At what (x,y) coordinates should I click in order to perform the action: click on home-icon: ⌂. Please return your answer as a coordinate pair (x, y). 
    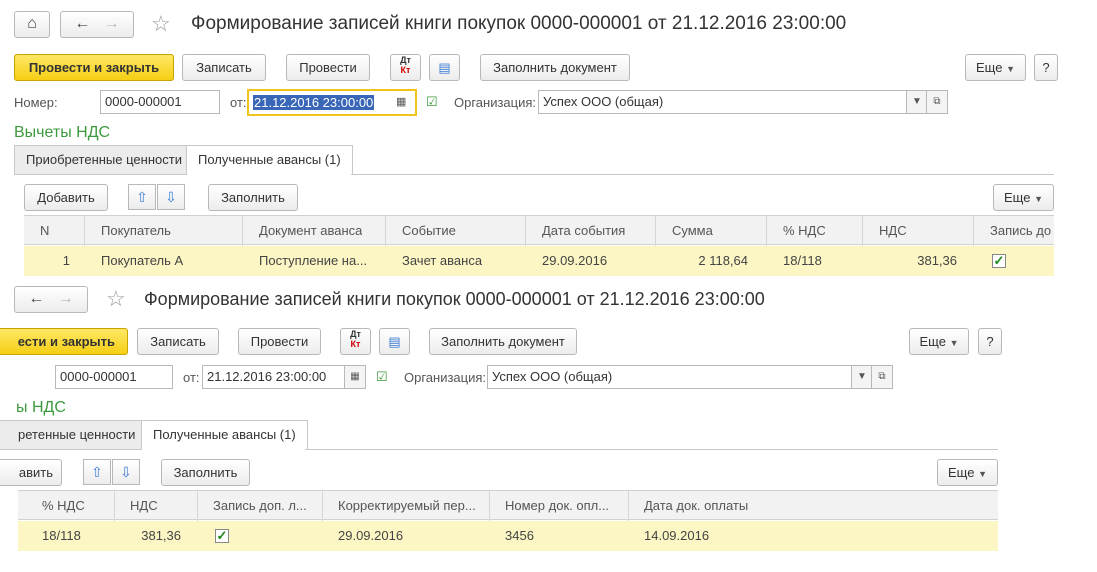
    Looking at the image, I should click on (32, 23).